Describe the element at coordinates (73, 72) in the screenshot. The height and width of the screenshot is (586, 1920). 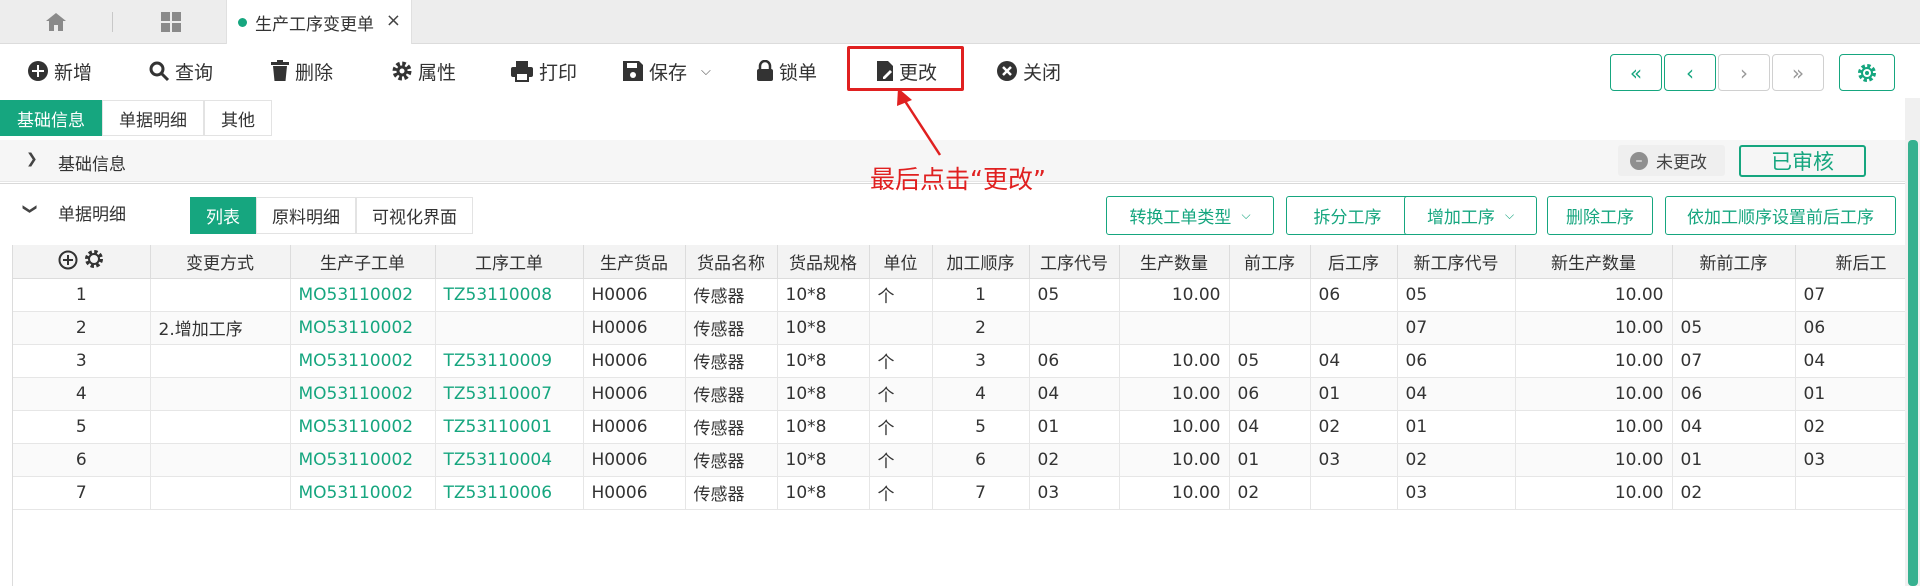
I see `new-label: 新增` at that location.